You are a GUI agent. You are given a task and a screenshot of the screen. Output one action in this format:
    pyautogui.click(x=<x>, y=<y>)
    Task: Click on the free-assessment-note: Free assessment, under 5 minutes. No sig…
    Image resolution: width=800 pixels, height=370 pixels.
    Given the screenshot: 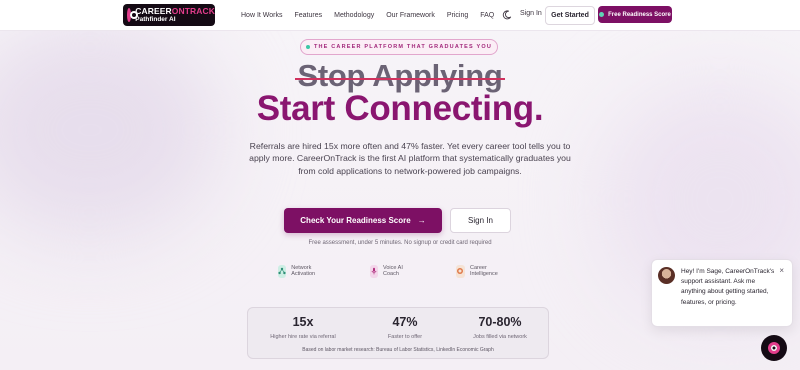 What is the action you would take?
    pyautogui.click(x=400, y=243)
    